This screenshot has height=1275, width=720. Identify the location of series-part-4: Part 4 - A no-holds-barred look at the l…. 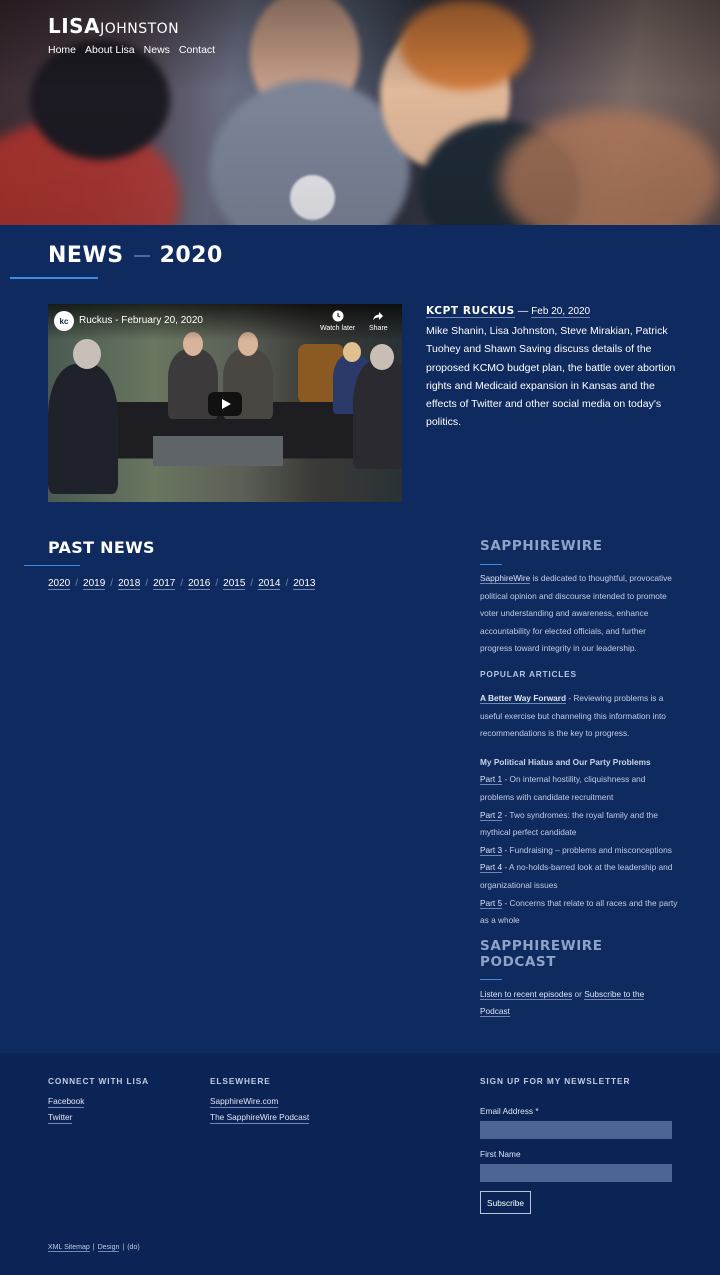
(580, 876).